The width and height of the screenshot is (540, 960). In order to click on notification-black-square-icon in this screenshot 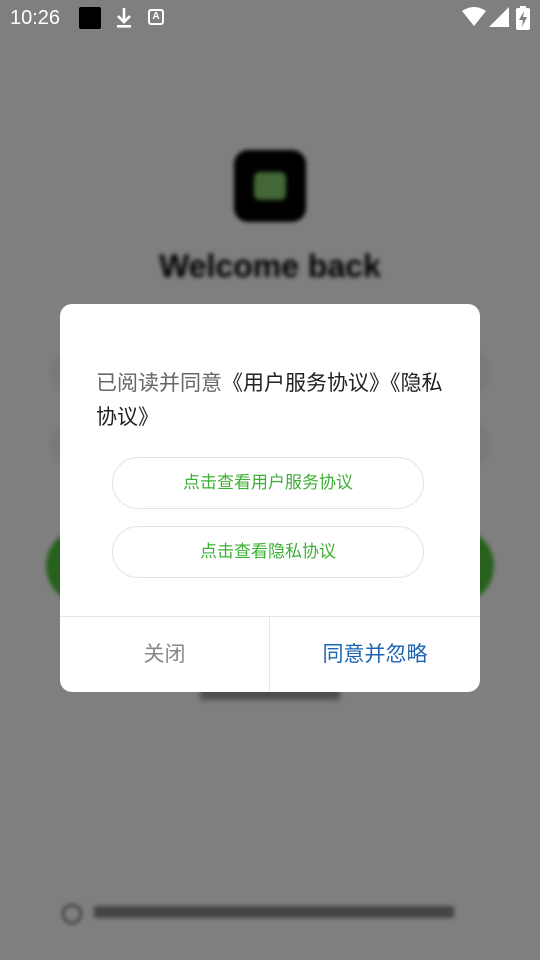, I will do `click(90, 18)`.